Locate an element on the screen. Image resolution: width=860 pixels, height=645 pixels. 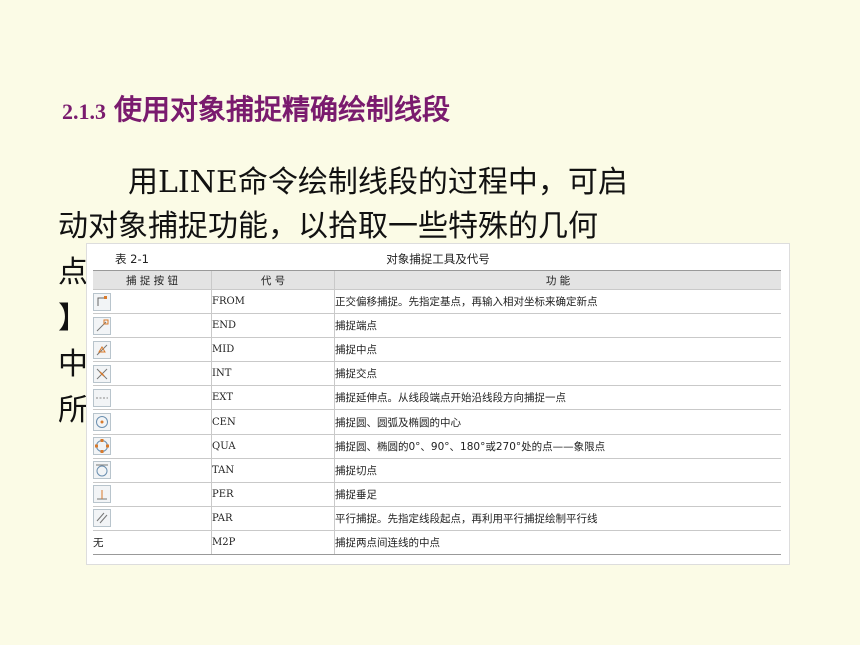
table-row: TAN 捕捉切点 is located at coordinates (437, 470).